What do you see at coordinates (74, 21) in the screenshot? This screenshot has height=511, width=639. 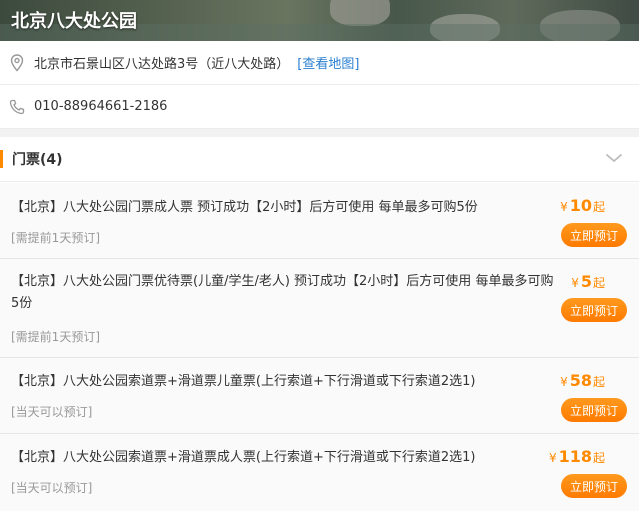 I see `page-title: 北京八大处公园` at bounding box center [74, 21].